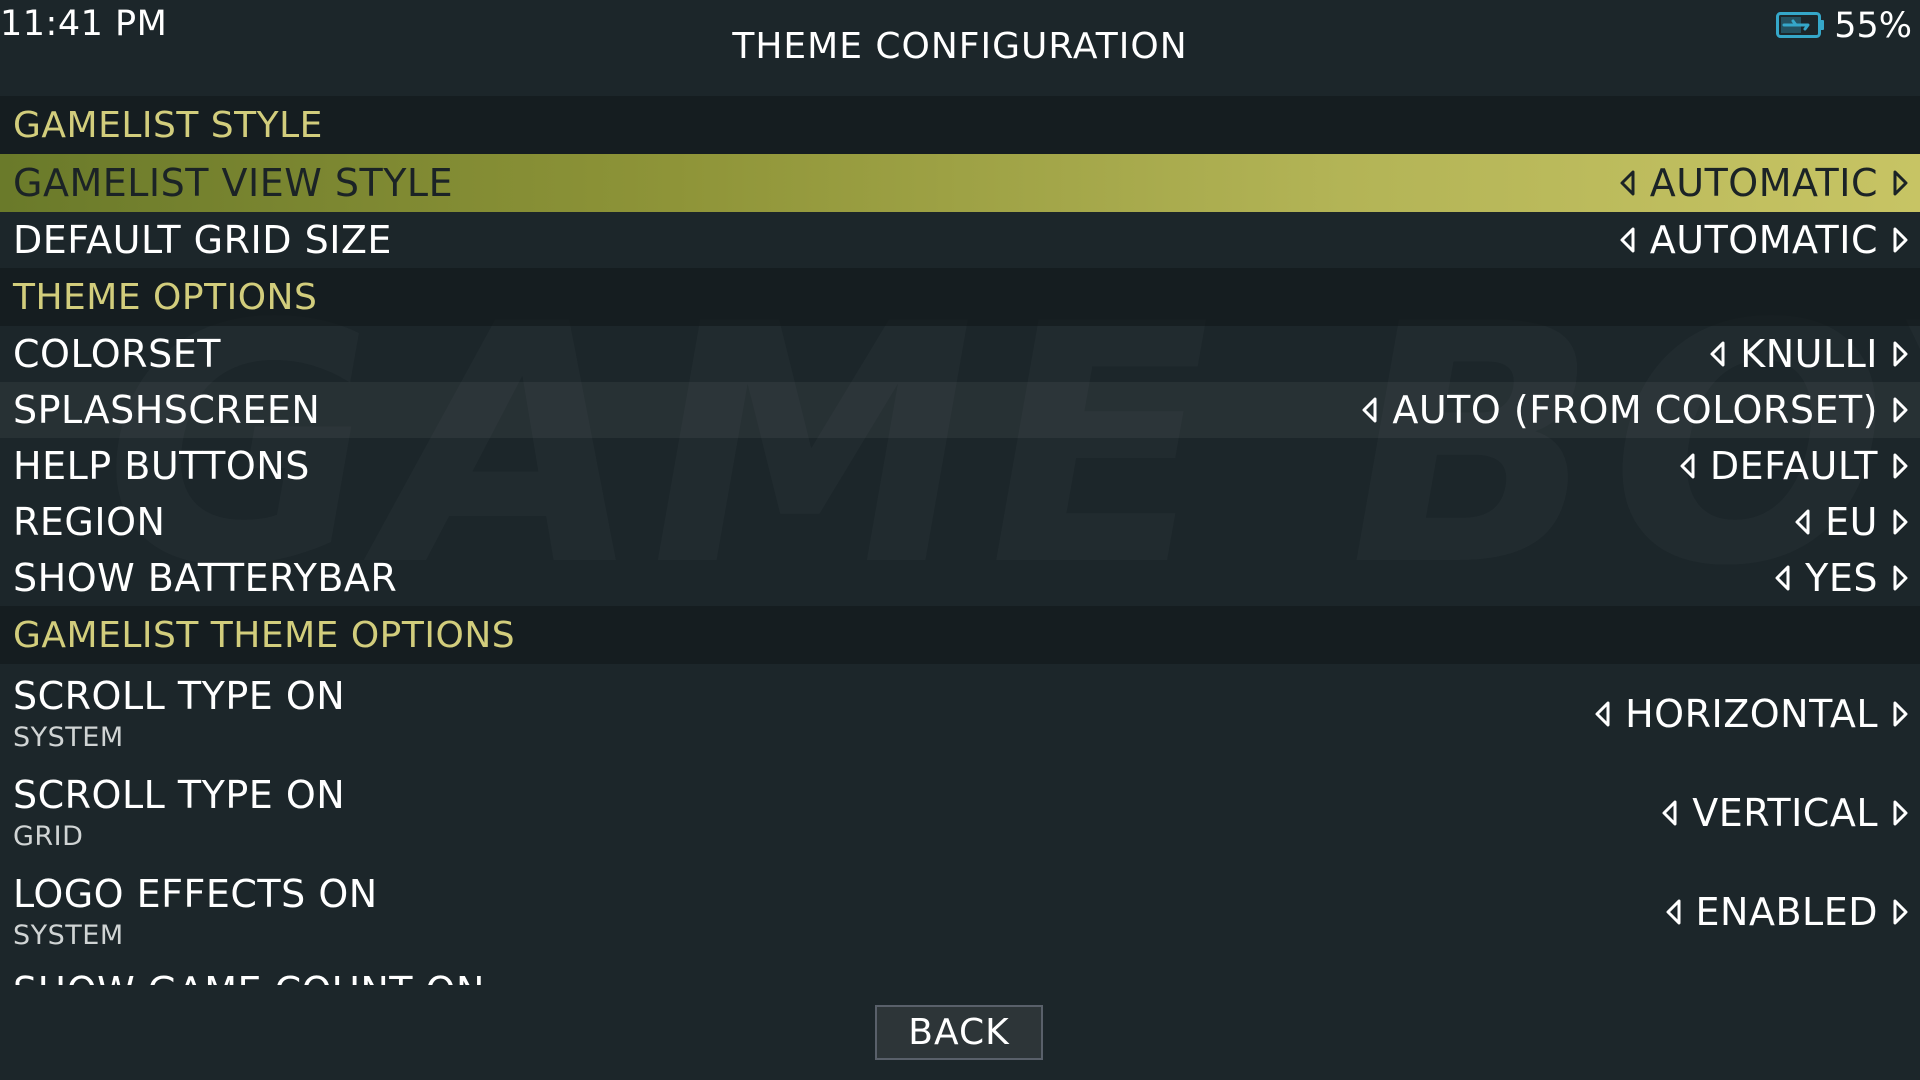 This screenshot has height=1080, width=1920. What do you see at coordinates (195, 894) in the screenshot?
I see `option-label: LOGO EFFECTS ON` at bounding box center [195, 894].